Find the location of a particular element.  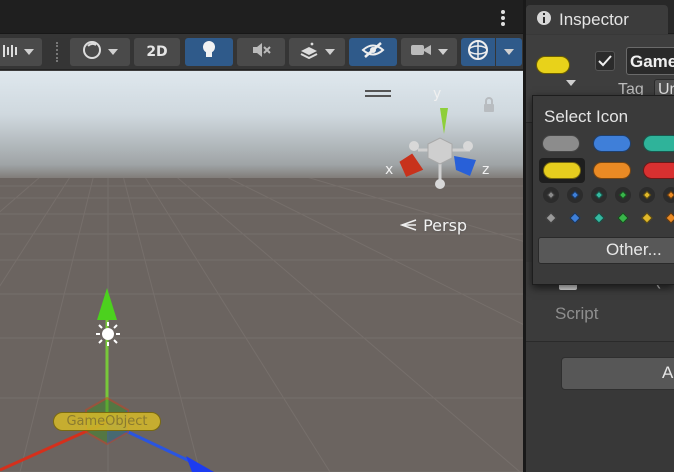

speaker-muted-icon is located at coordinates (261, 52).